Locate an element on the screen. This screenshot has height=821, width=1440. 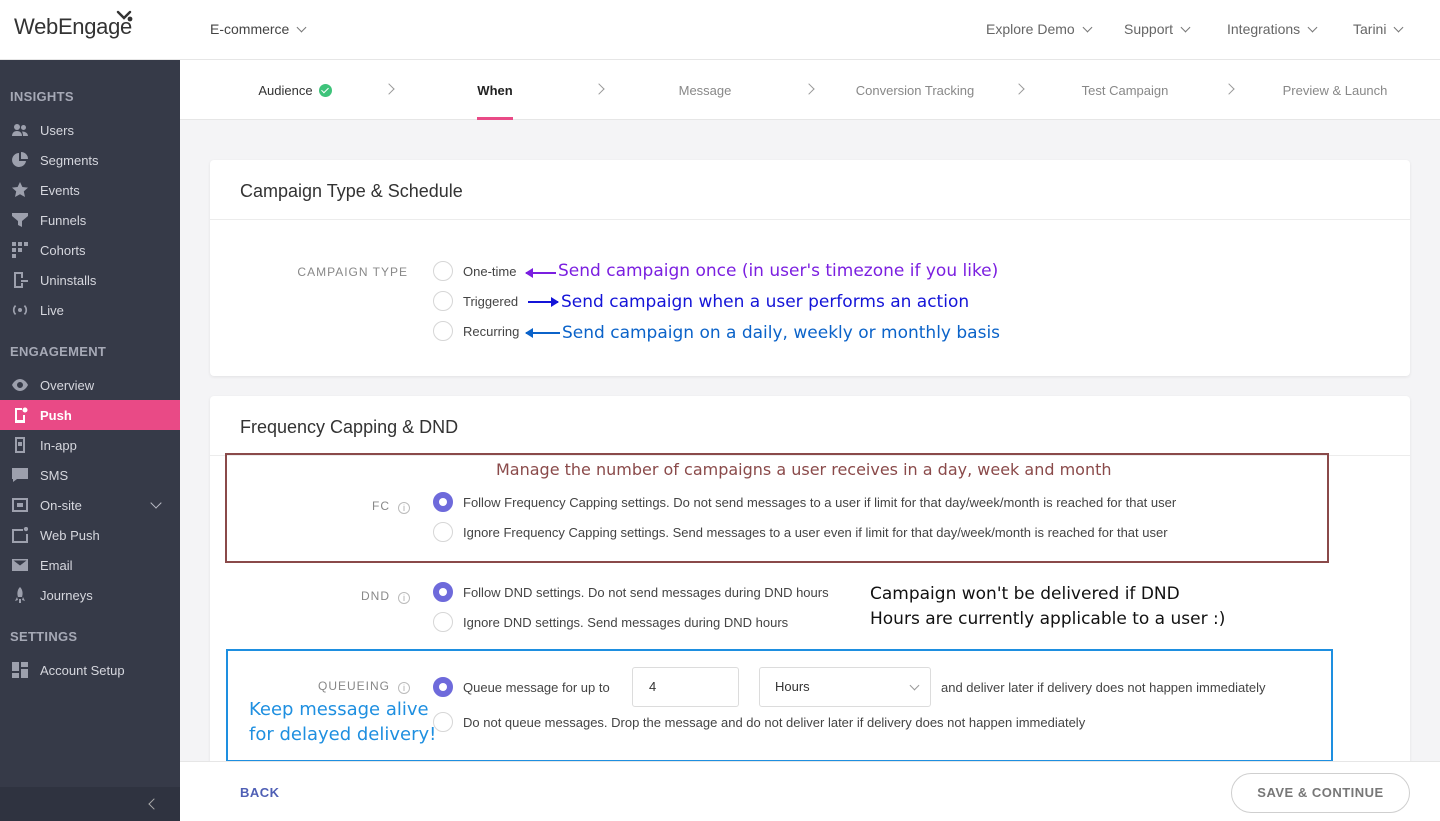
sidebar-item-users: Users is located at coordinates (90, 130).